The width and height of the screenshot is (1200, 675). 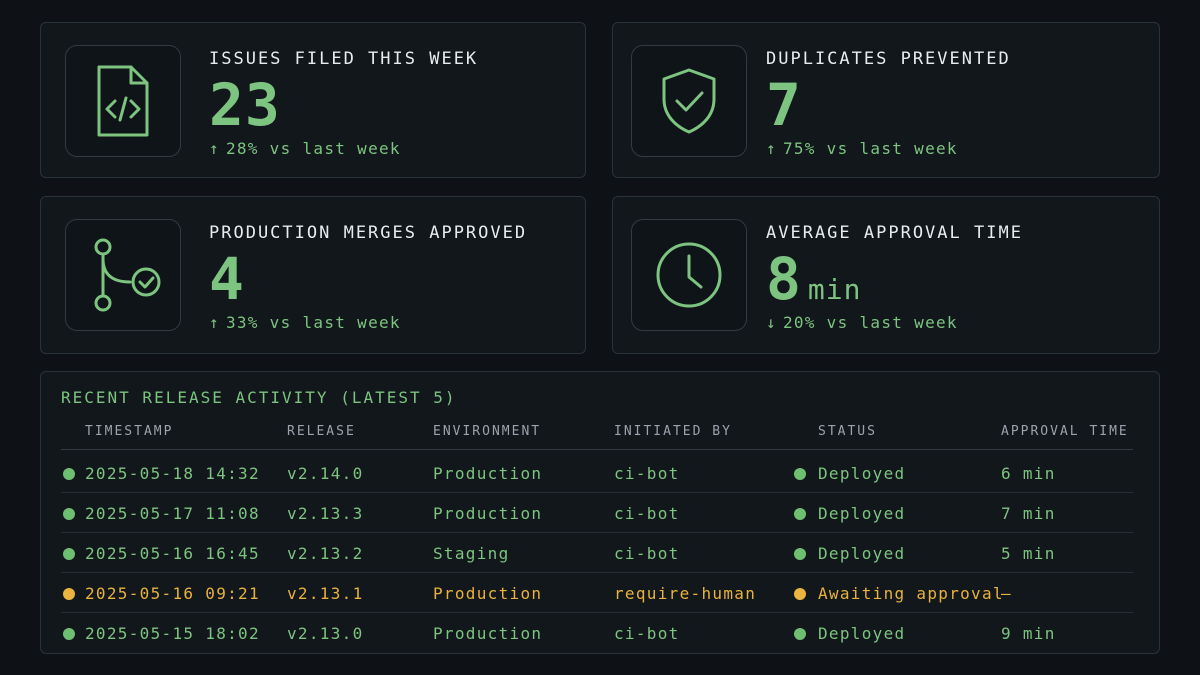 What do you see at coordinates (305, 322) in the screenshot?
I see `kpi-delta: ↑ 33% vs last week` at bounding box center [305, 322].